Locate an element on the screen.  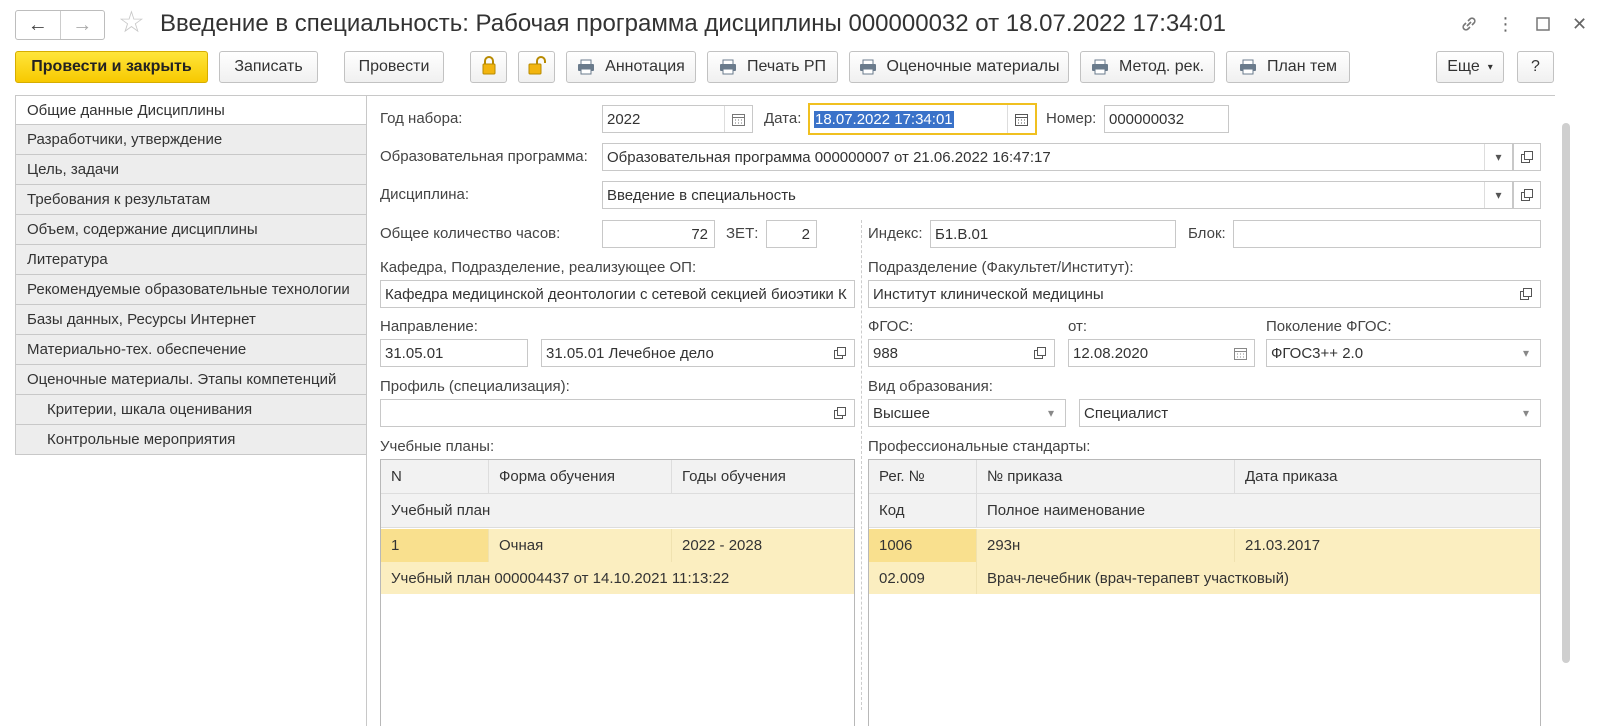
discipline-field: Введение в специальность ▾ is located at coordinates (1057, 195).